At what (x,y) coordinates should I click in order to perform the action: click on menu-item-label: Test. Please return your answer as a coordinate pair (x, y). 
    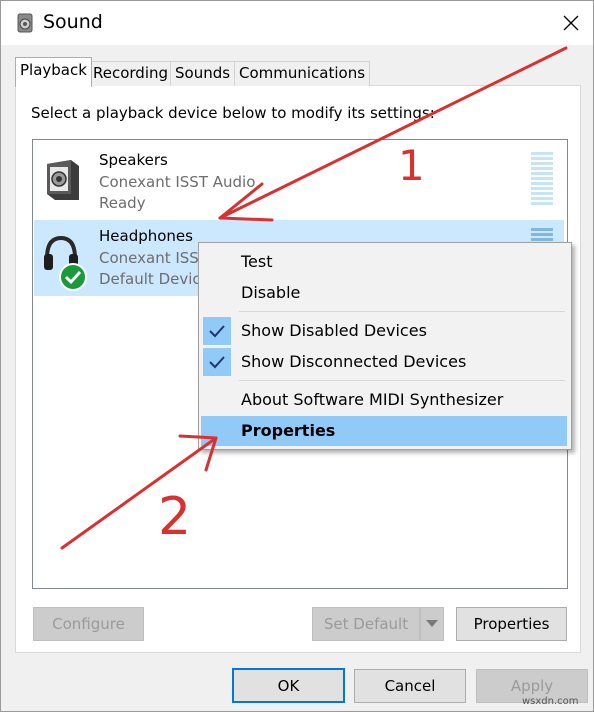
    Looking at the image, I should click on (257, 261).